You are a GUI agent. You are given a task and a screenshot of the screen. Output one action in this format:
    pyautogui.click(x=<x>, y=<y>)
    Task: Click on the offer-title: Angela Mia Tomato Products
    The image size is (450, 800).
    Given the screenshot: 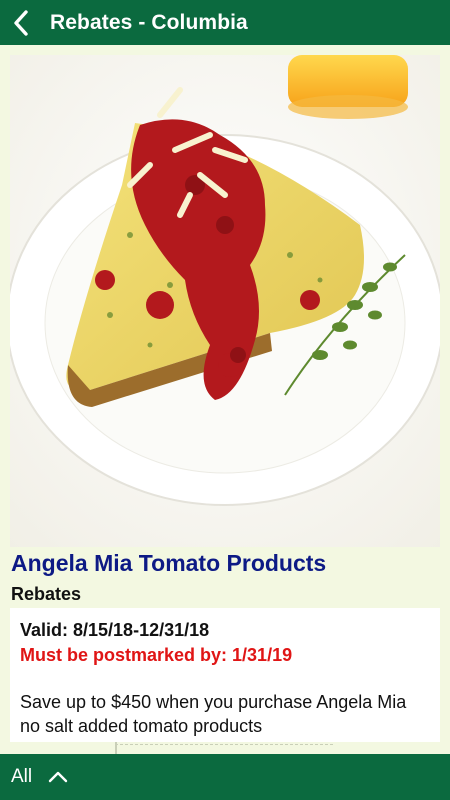 What is the action you would take?
    pyautogui.click(x=169, y=563)
    